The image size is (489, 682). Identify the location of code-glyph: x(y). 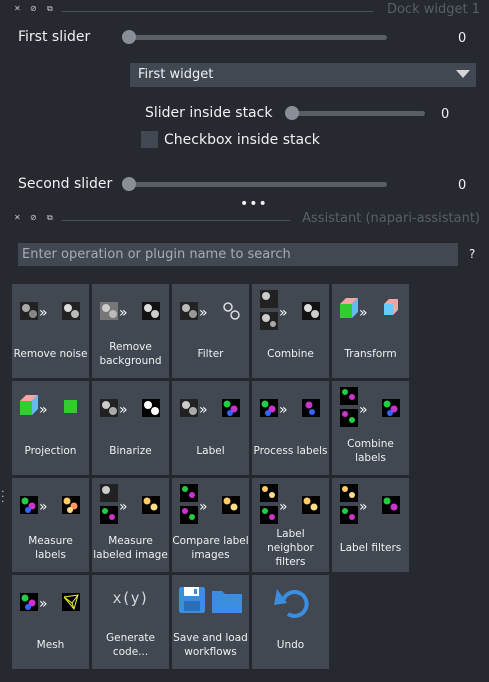
(130, 598).